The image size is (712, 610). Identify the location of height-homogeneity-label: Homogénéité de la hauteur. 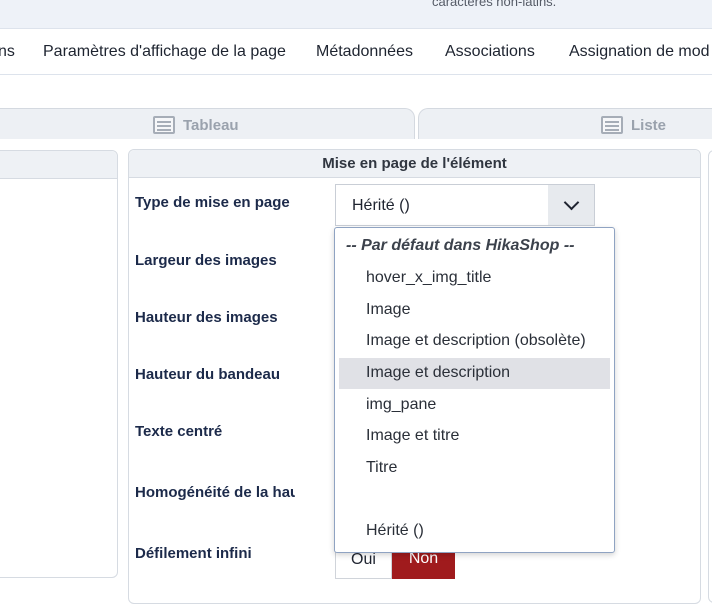
(215, 492).